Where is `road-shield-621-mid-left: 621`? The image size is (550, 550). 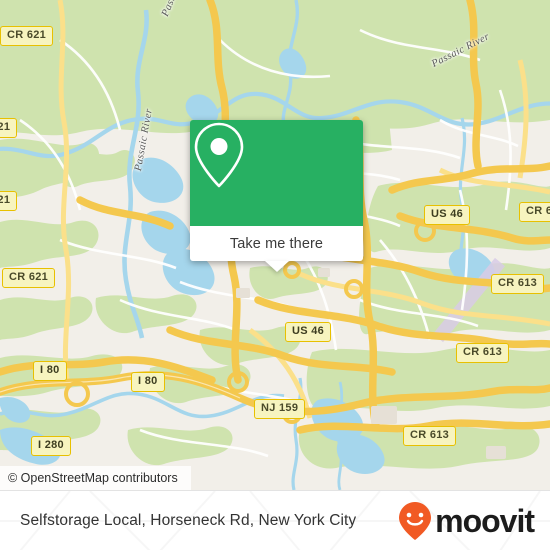 road-shield-621-mid-left: 621 is located at coordinates (9, 201).